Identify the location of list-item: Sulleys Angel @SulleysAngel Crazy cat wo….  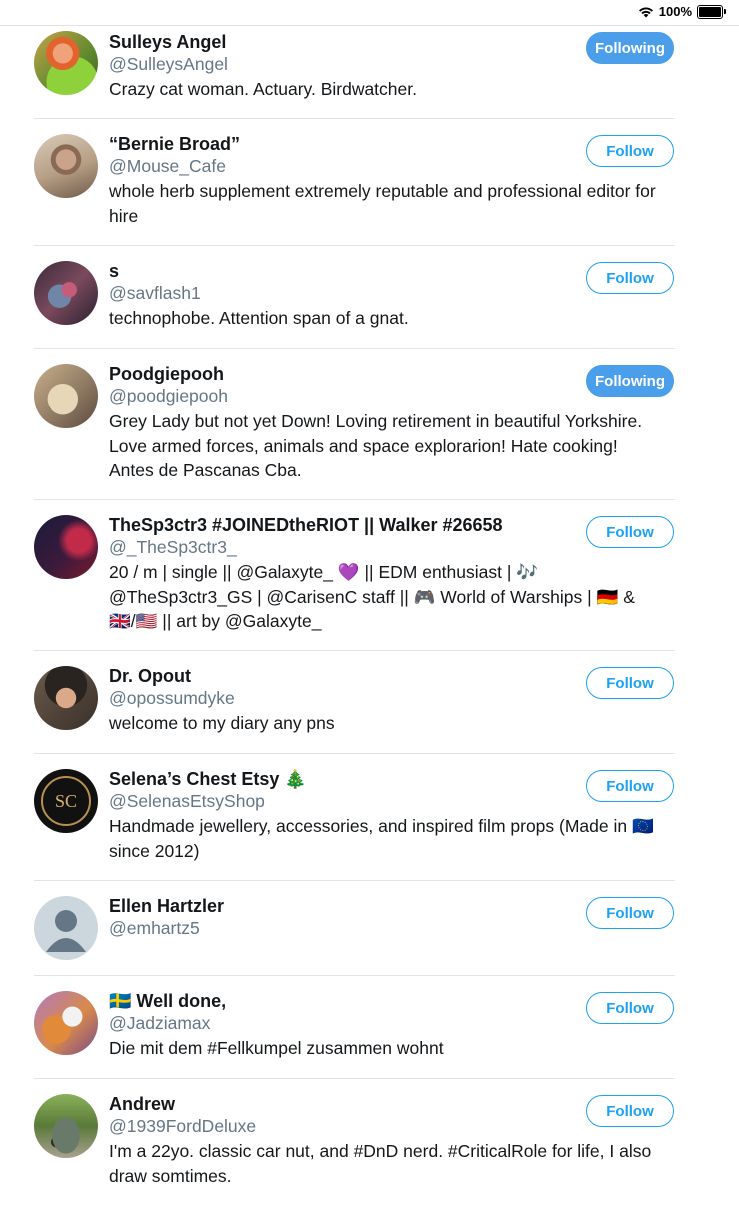
(369, 72).